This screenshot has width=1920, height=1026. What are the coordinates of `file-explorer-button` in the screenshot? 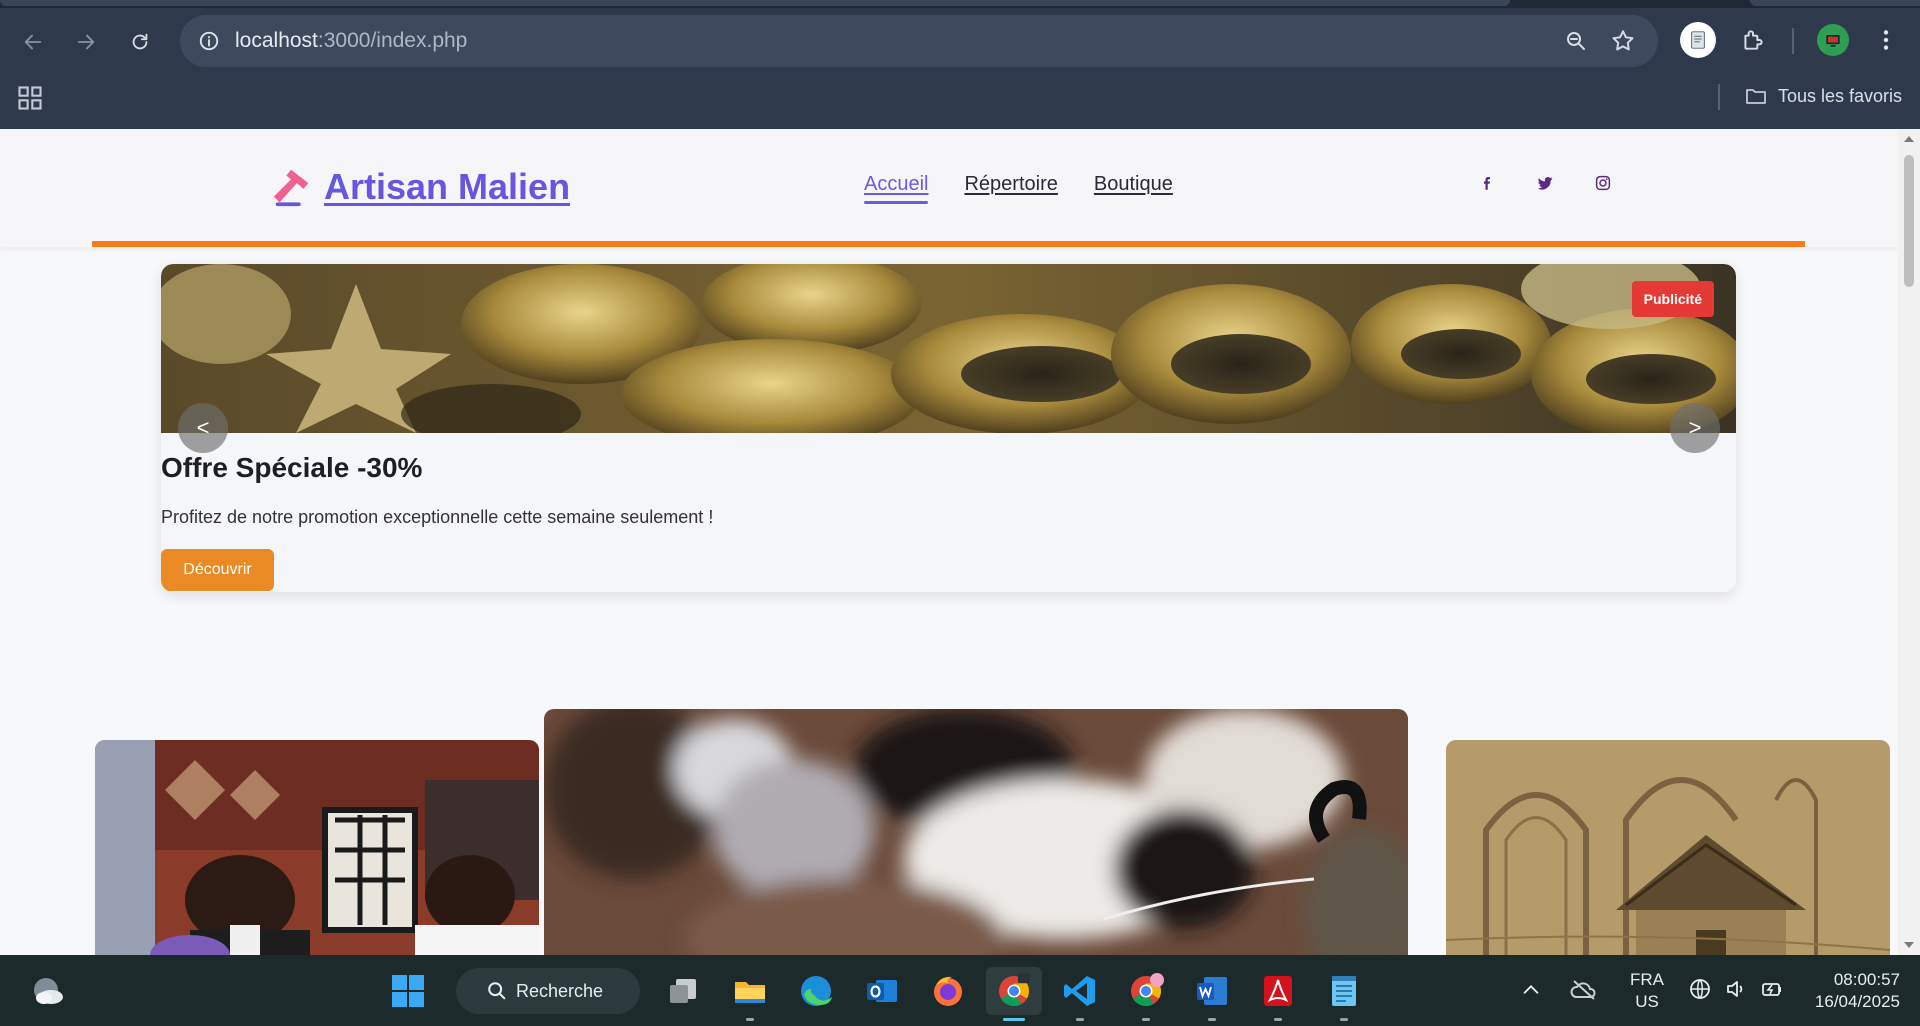 It's located at (750, 994).